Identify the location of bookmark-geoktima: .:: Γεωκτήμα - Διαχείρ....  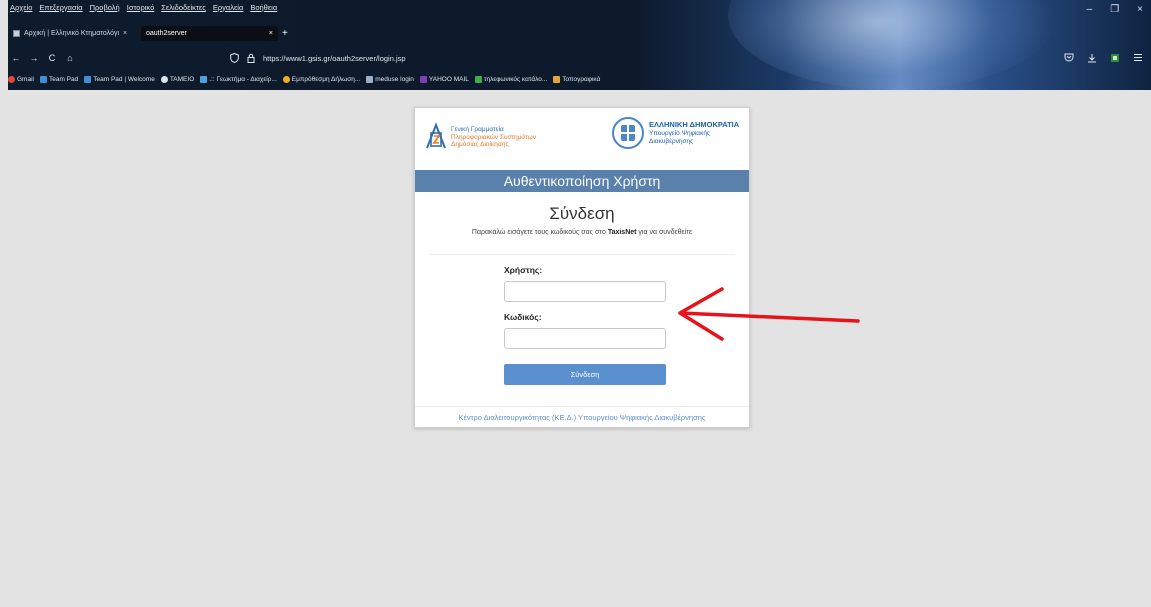
(238, 79).